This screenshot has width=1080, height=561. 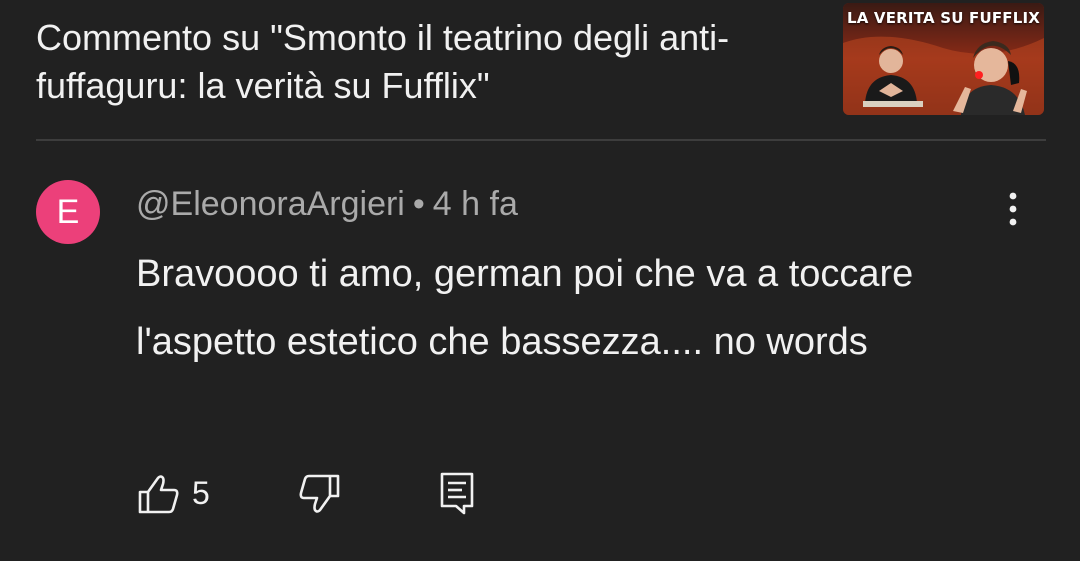 What do you see at coordinates (541, 140) in the screenshot?
I see `divider` at bounding box center [541, 140].